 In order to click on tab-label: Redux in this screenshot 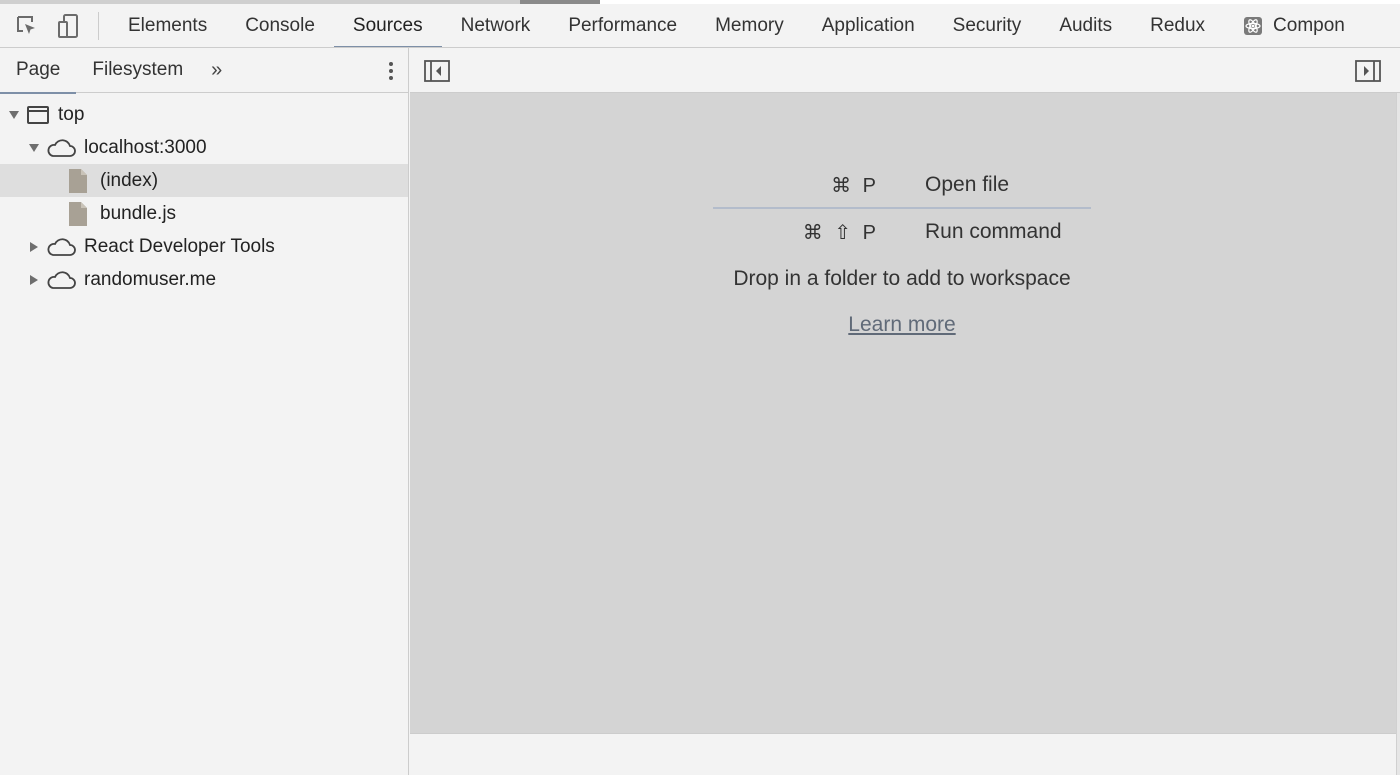, I will do `click(1178, 25)`.